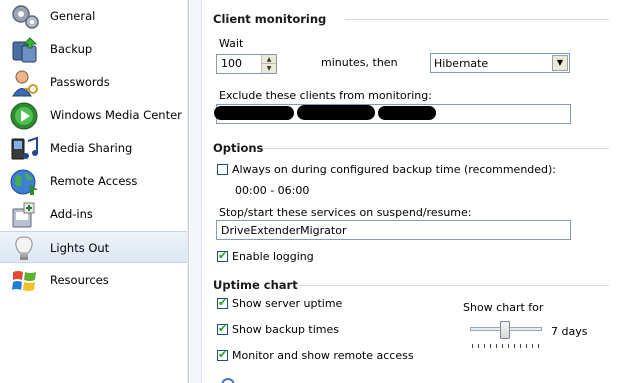 The image size is (622, 383). What do you see at coordinates (71, 214) in the screenshot?
I see `sidebar-item-label: Add-ins` at bounding box center [71, 214].